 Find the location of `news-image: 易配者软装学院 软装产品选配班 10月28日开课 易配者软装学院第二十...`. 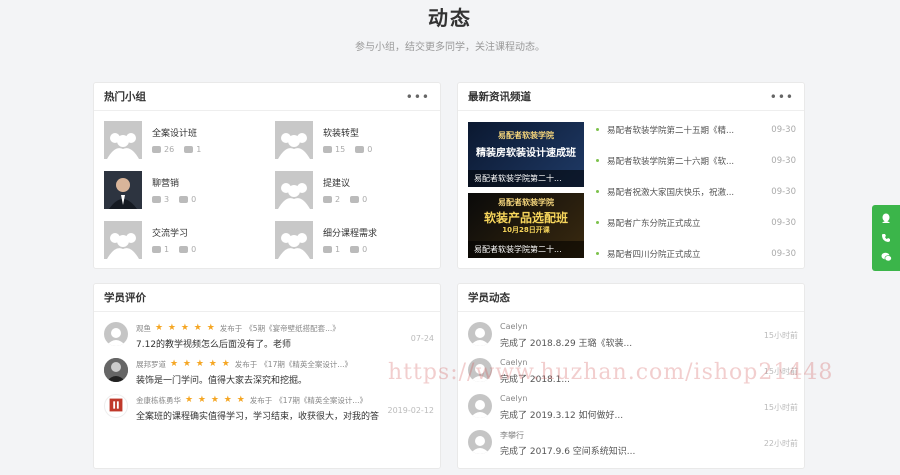

news-image: 易配者软装学院 软装产品选配班 10月28日开课 易配者软装学院第二十... is located at coordinates (526, 225).